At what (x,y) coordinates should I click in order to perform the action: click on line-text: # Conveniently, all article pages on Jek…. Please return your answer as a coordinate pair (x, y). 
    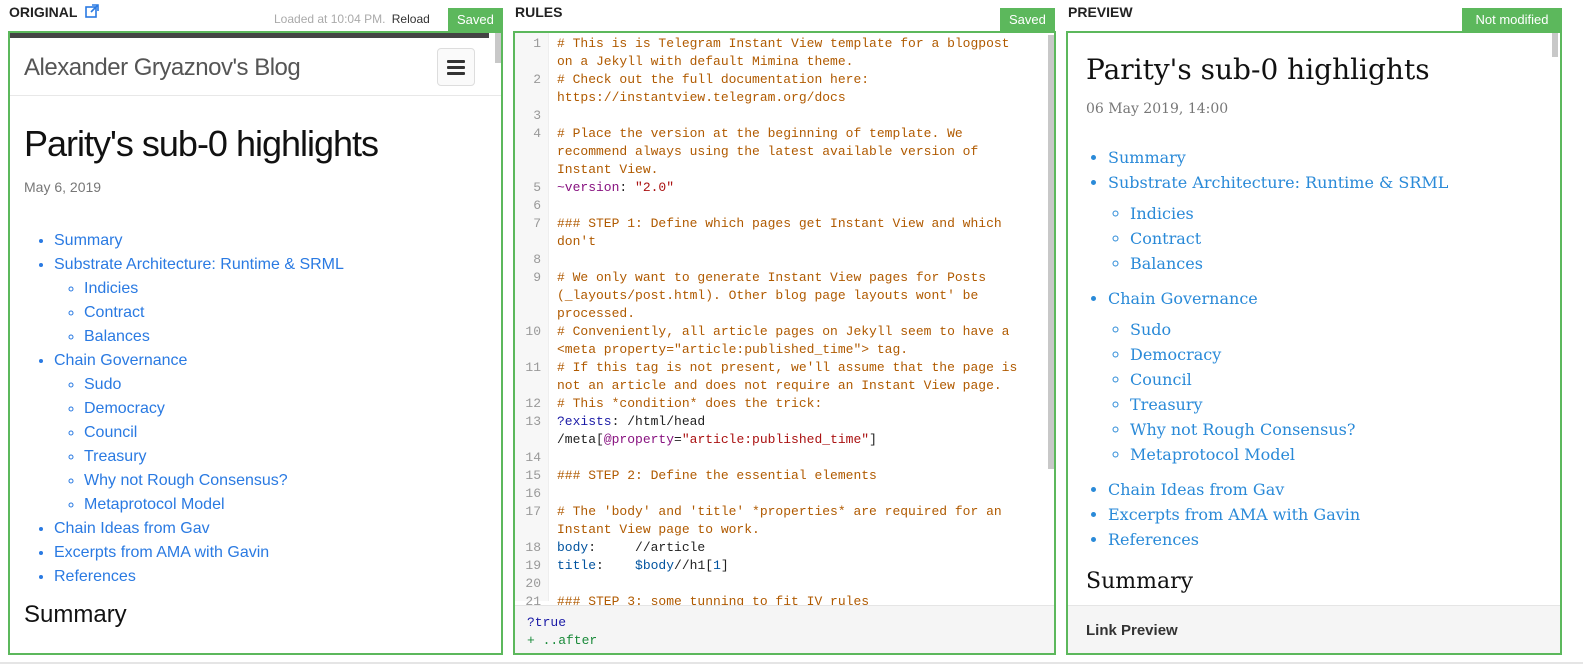
    Looking at the image, I should click on (794, 341).